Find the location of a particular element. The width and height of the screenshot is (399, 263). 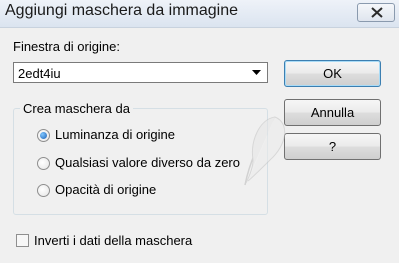

radio-luminance-label: Luminanza di origine is located at coordinates (115, 134).